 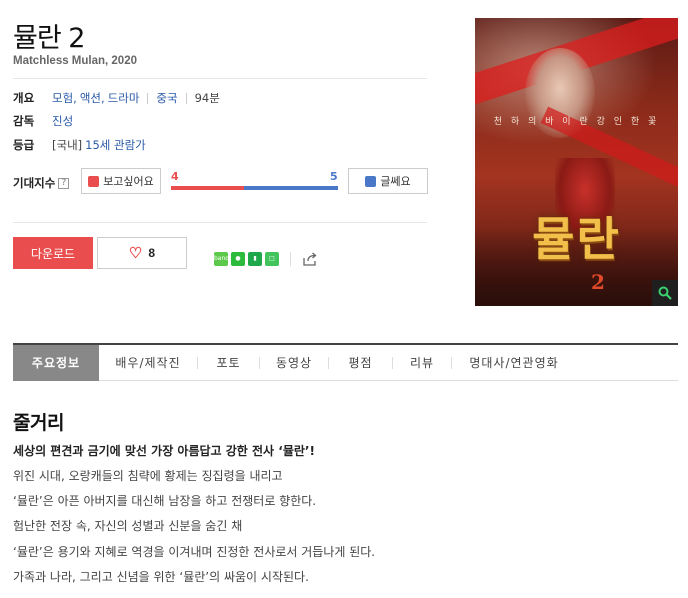 What do you see at coordinates (128, 526) in the screenshot?
I see `synopsis-line: 험난한 전장 속, 자신의 성별과 신분을 숨긴 채` at bounding box center [128, 526].